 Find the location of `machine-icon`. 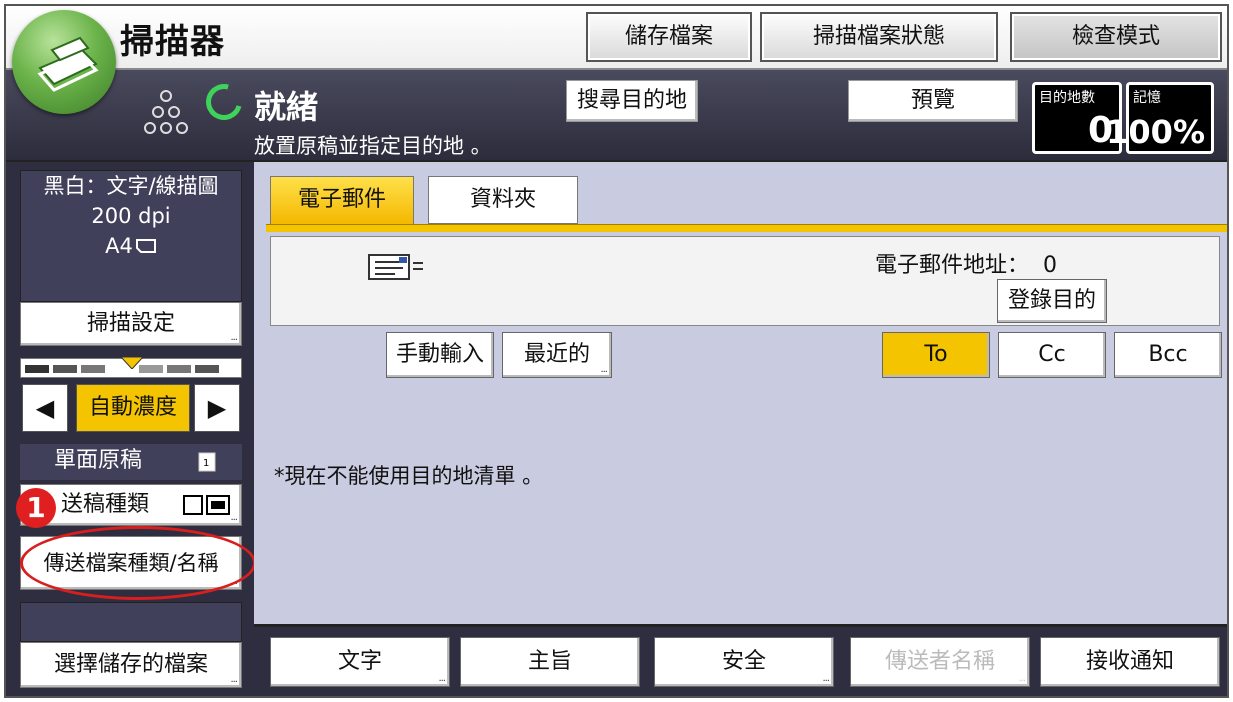

machine-icon is located at coordinates (166, 117).